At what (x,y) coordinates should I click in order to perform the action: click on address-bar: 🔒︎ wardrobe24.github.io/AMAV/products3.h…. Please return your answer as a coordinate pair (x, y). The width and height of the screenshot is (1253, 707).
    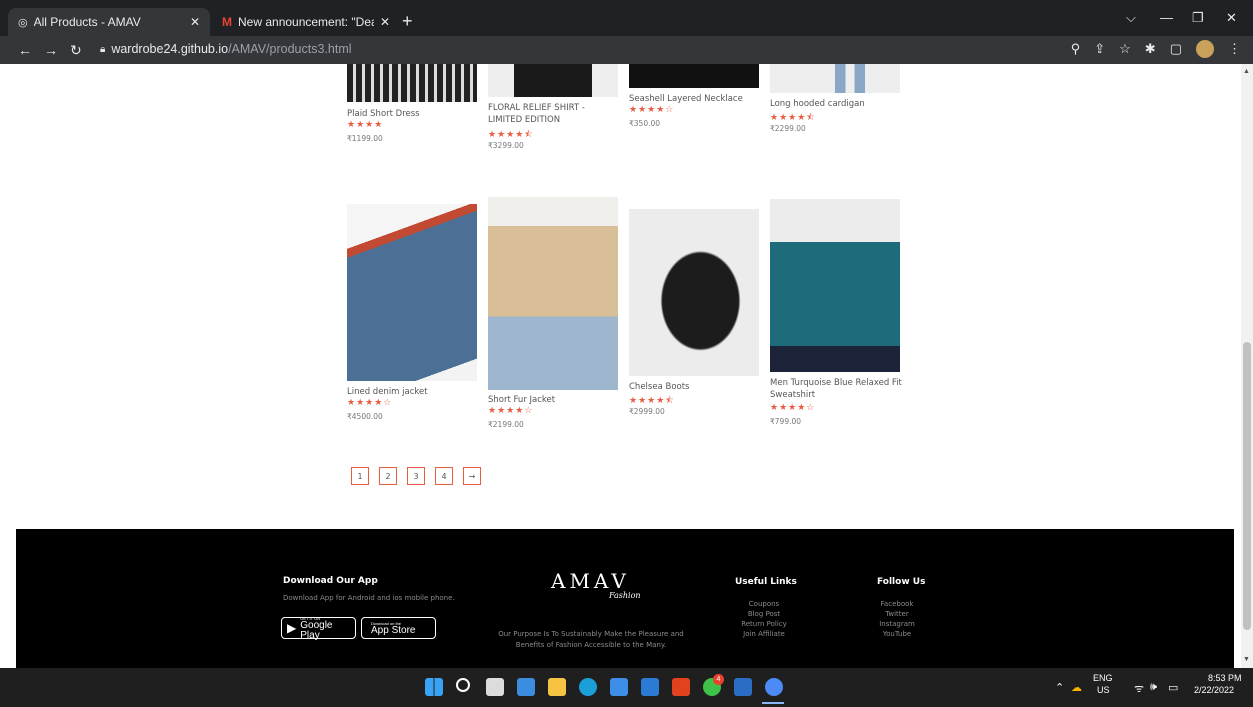
    Looking at the image, I should click on (226, 49).